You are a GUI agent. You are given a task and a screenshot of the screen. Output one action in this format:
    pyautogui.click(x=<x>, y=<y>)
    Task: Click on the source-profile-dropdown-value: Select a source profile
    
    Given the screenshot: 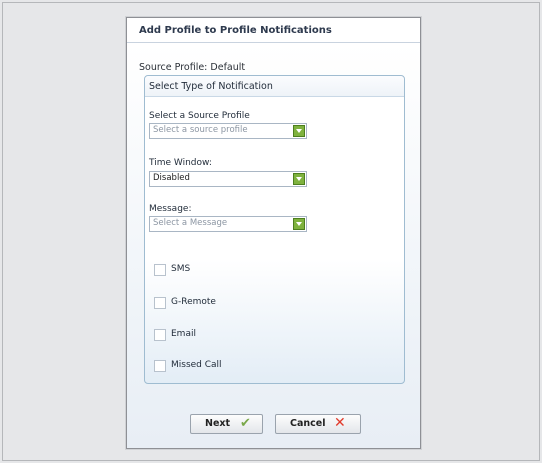 What is the action you would take?
    pyautogui.click(x=200, y=130)
    